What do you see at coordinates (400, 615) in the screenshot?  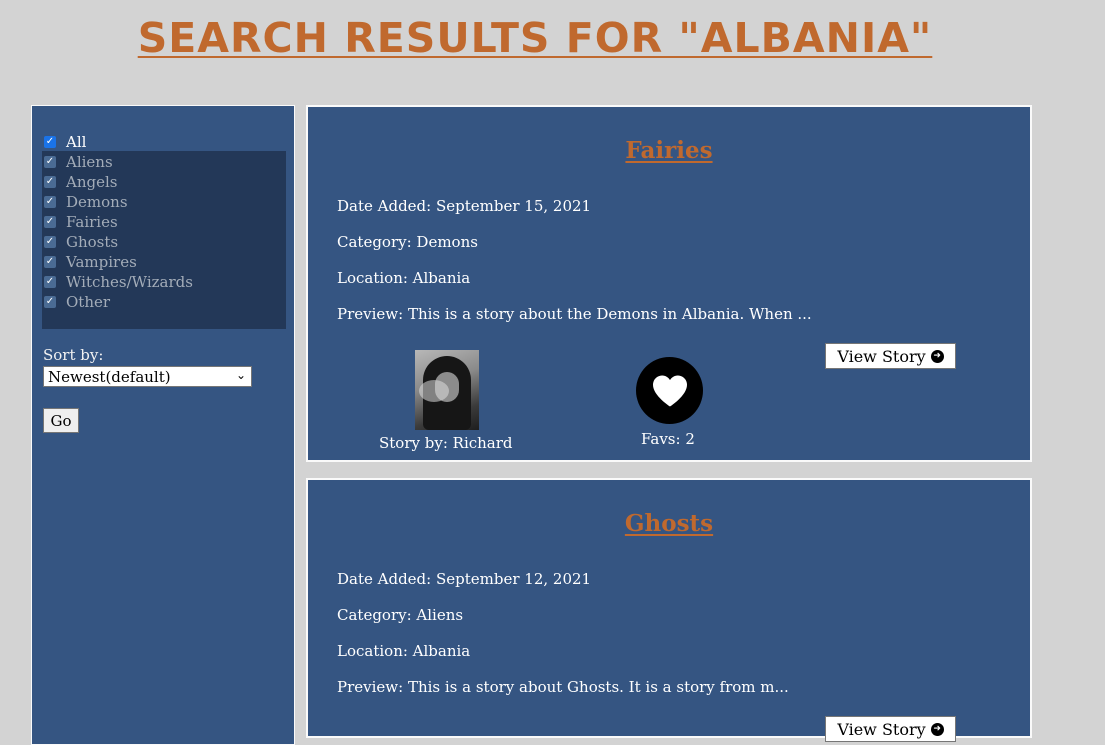 I see `story-category: Category: Aliens` at bounding box center [400, 615].